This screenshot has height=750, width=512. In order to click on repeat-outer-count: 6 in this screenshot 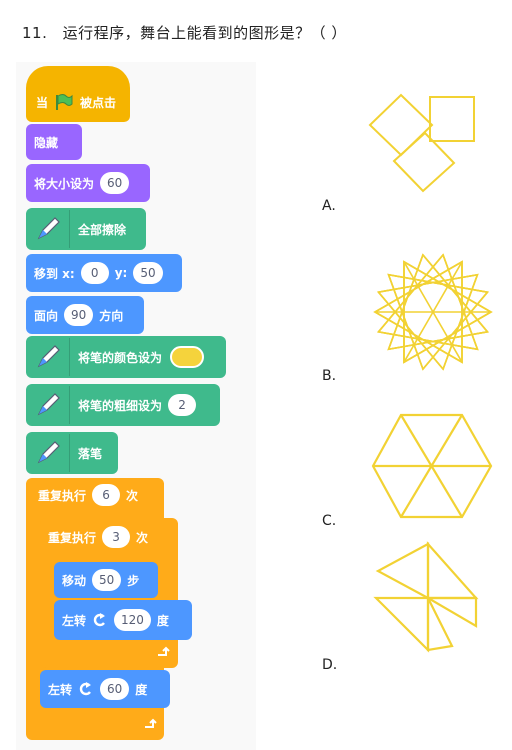, I will do `click(106, 495)`.